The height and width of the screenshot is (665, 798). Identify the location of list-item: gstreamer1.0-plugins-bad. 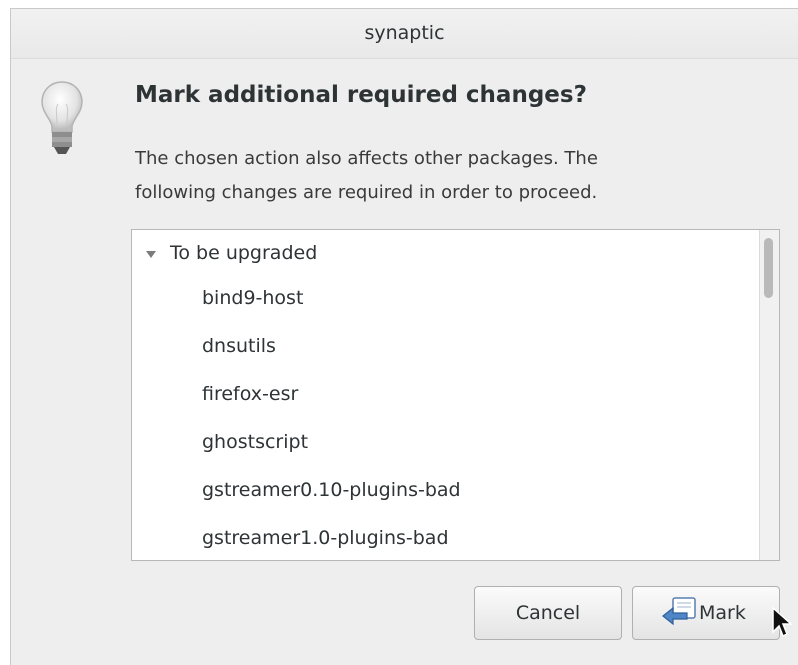
(445, 537).